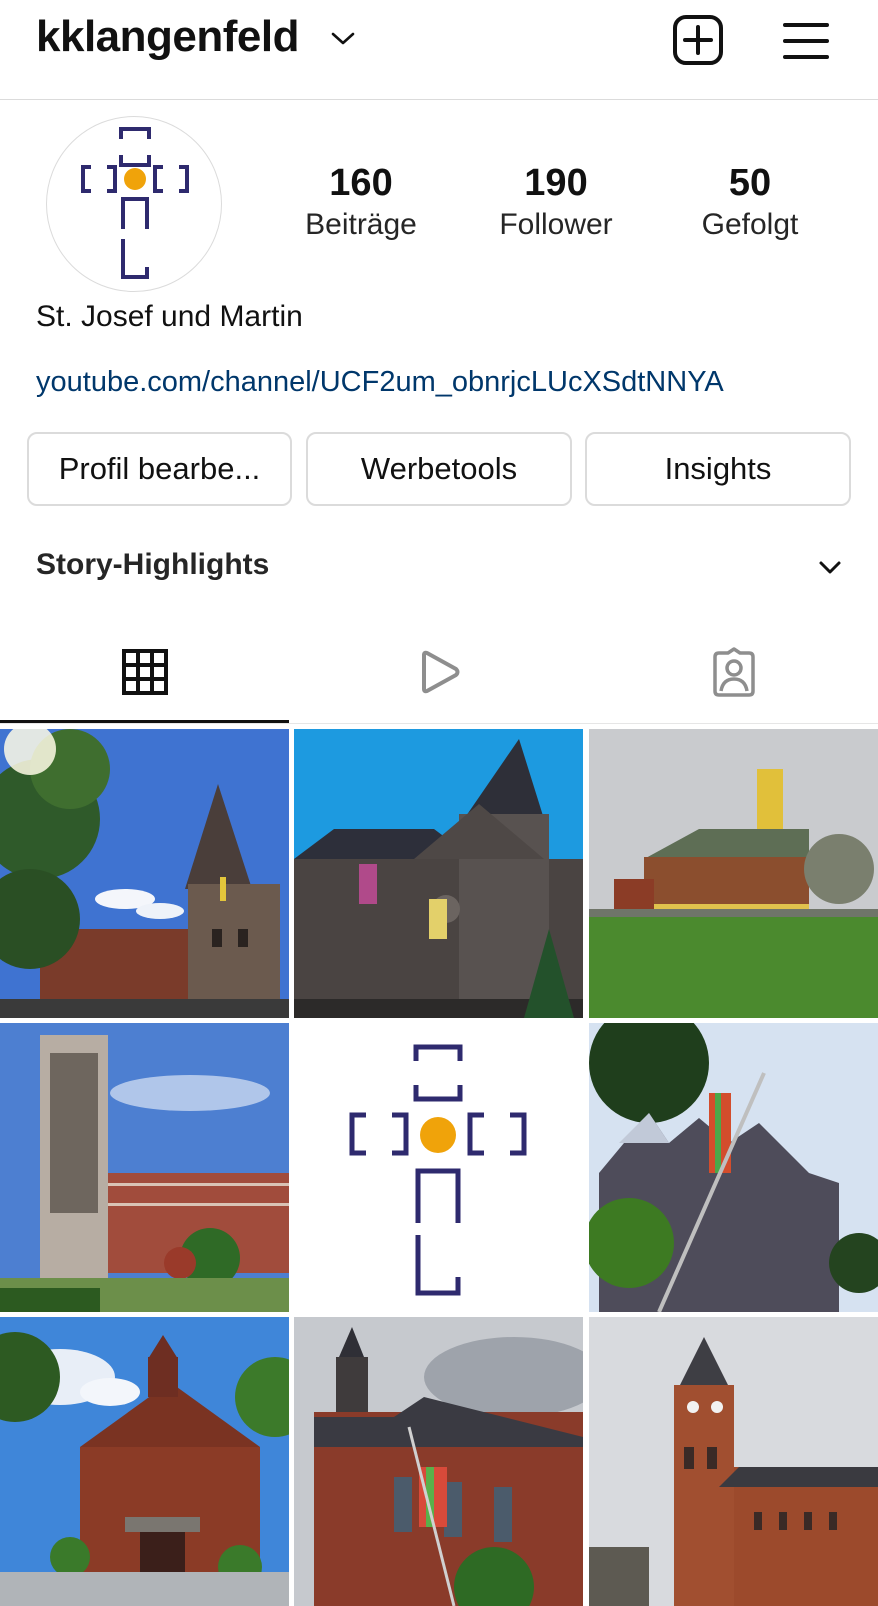  What do you see at coordinates (750, 183) in the screenshot?
I see `stat-following-count: 50` at bounding box center [750, 183].